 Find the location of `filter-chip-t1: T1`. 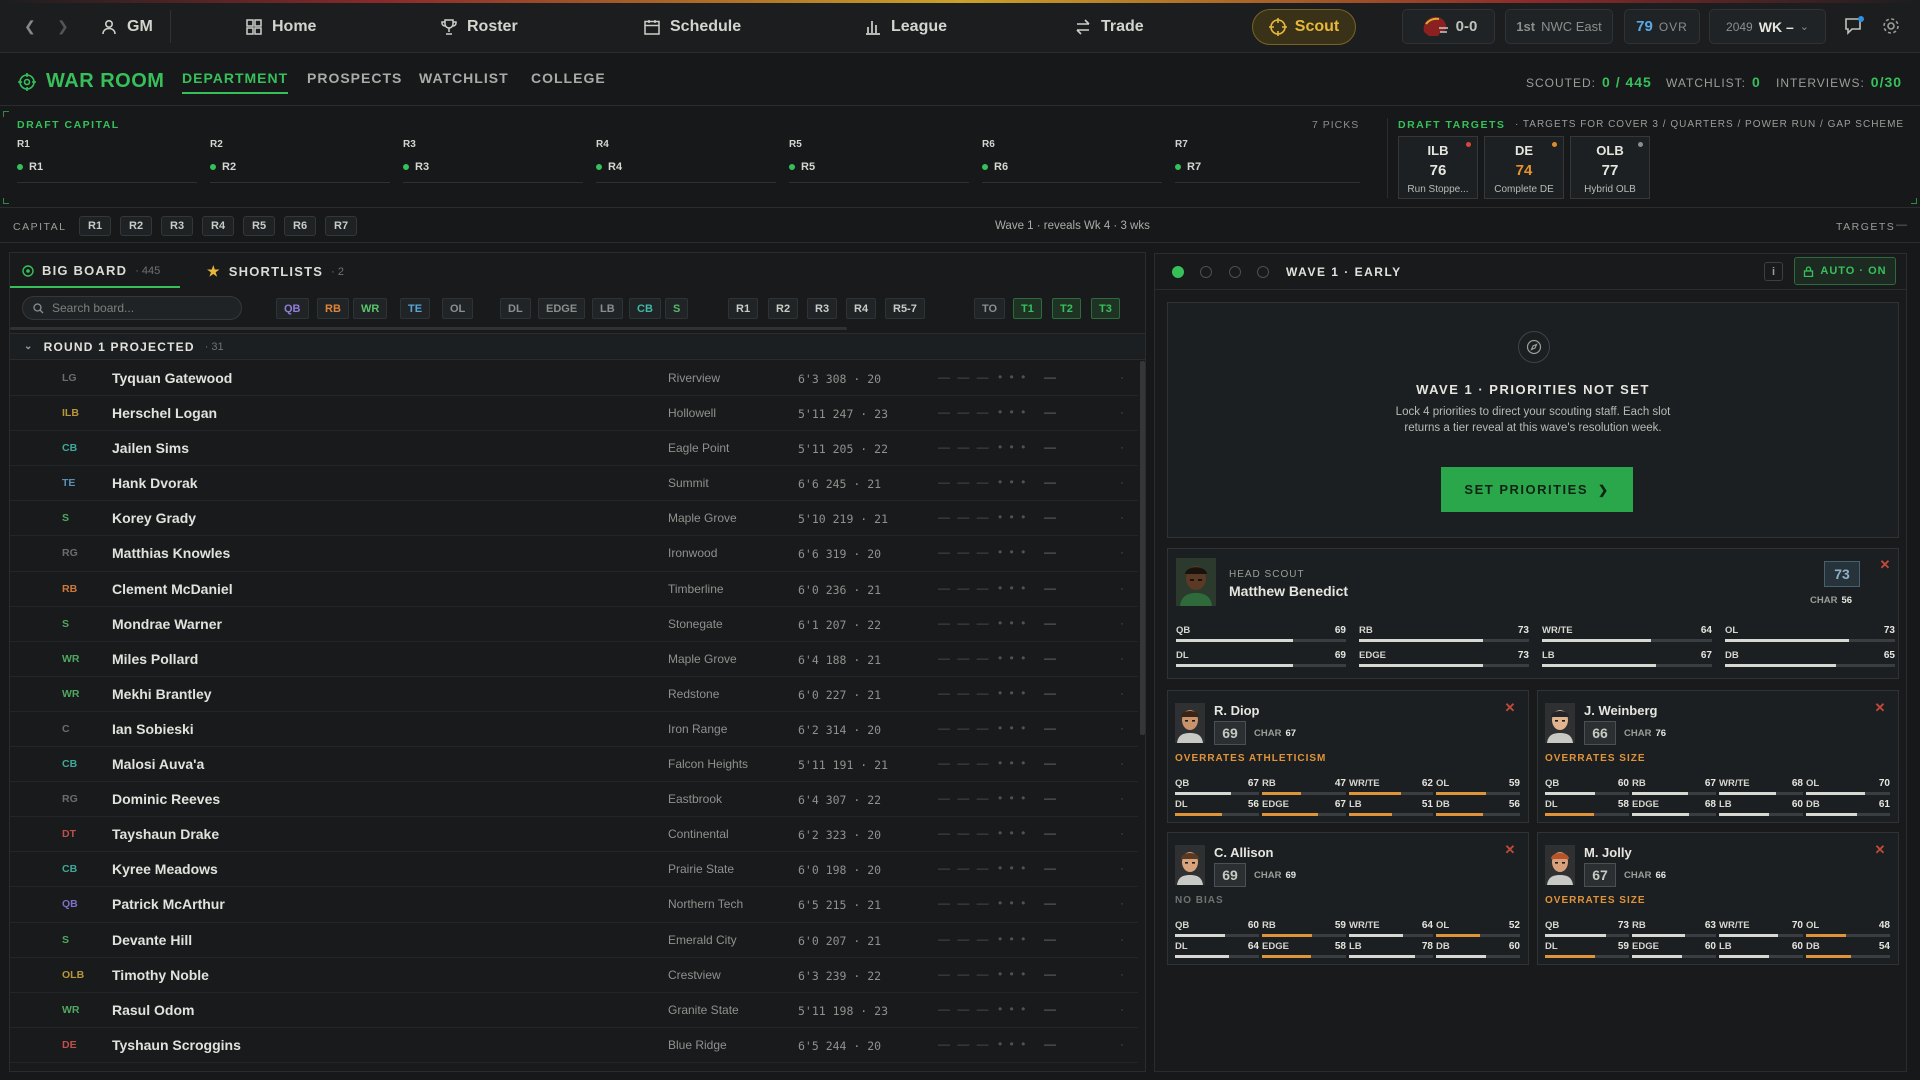

filter-chip-t1: T1 is located at coordinates (1027, 308).